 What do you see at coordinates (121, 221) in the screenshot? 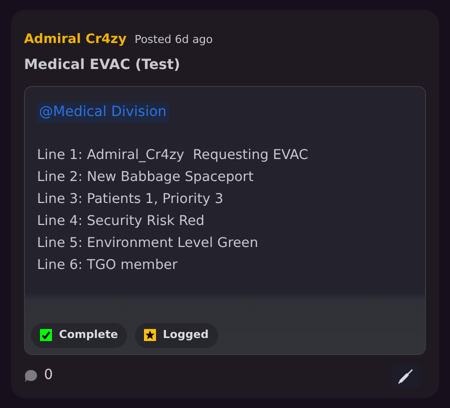
I see `message-line: Line 4: Security Risk Red` at bounding box center [121, 221].